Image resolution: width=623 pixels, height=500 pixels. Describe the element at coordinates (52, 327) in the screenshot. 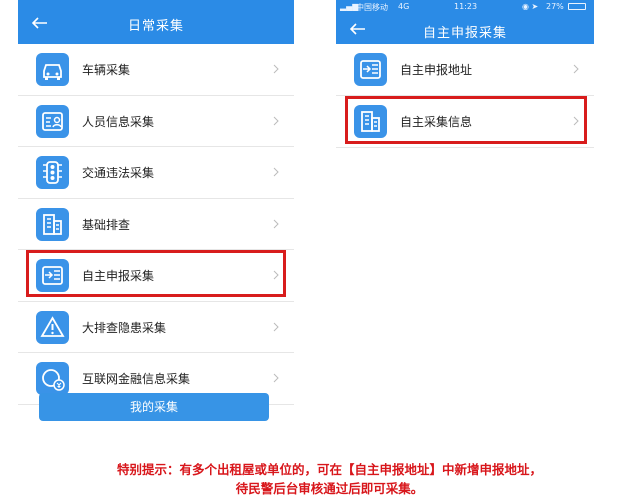

I see `warning-icon` at that location.